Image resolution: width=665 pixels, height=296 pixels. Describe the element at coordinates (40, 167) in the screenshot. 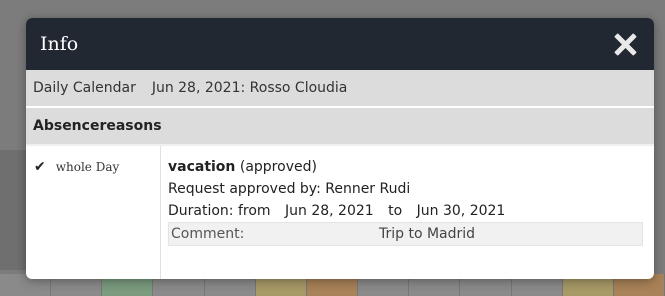

I see `checkmark-icon: ✔` at that location.